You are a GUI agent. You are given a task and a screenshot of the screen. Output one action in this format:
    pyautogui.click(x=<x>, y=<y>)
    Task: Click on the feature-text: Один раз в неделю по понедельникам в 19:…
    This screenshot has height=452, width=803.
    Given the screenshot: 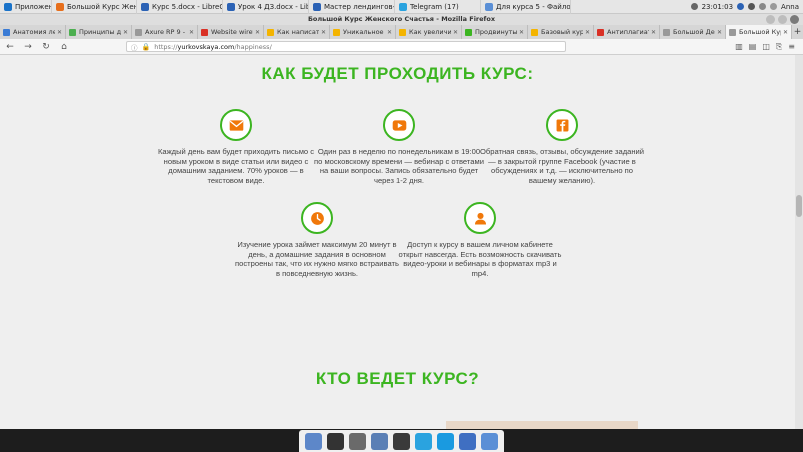 What is the action you would take?
    pyautogui.click(x=399, y=166)
    